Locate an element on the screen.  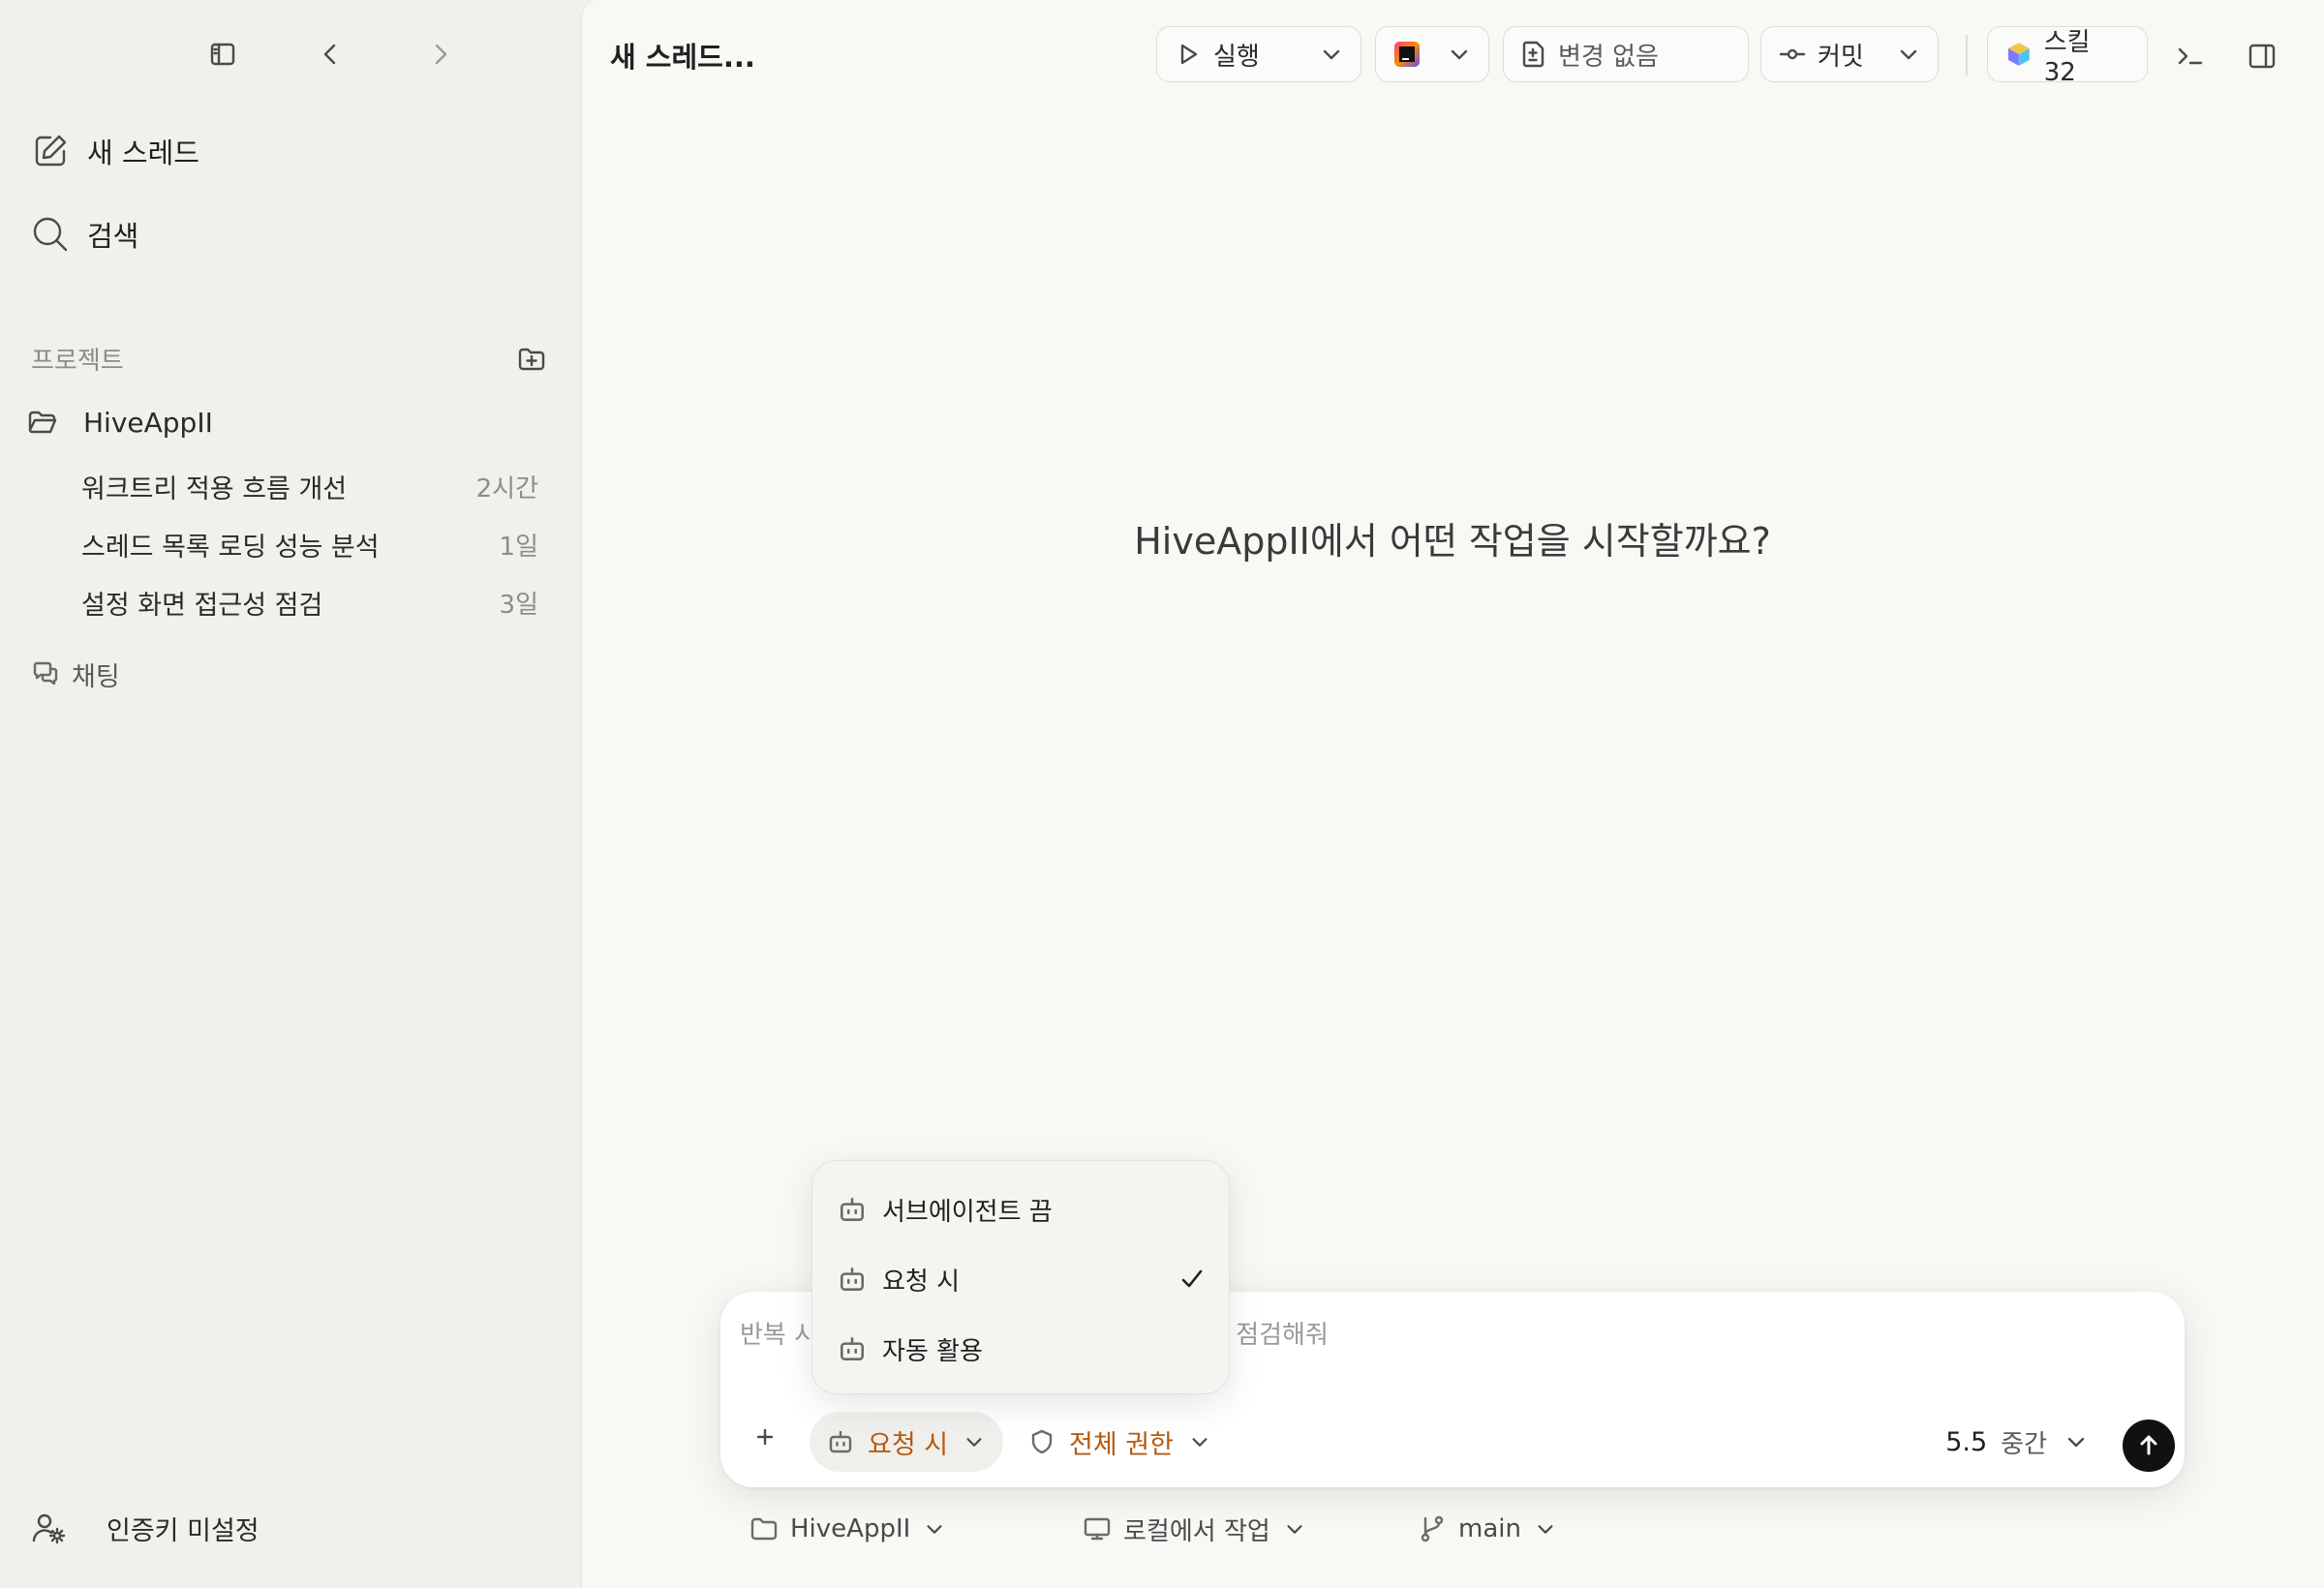
model-selector: 5.5 중간 is located at coordinates (2017, 1442).